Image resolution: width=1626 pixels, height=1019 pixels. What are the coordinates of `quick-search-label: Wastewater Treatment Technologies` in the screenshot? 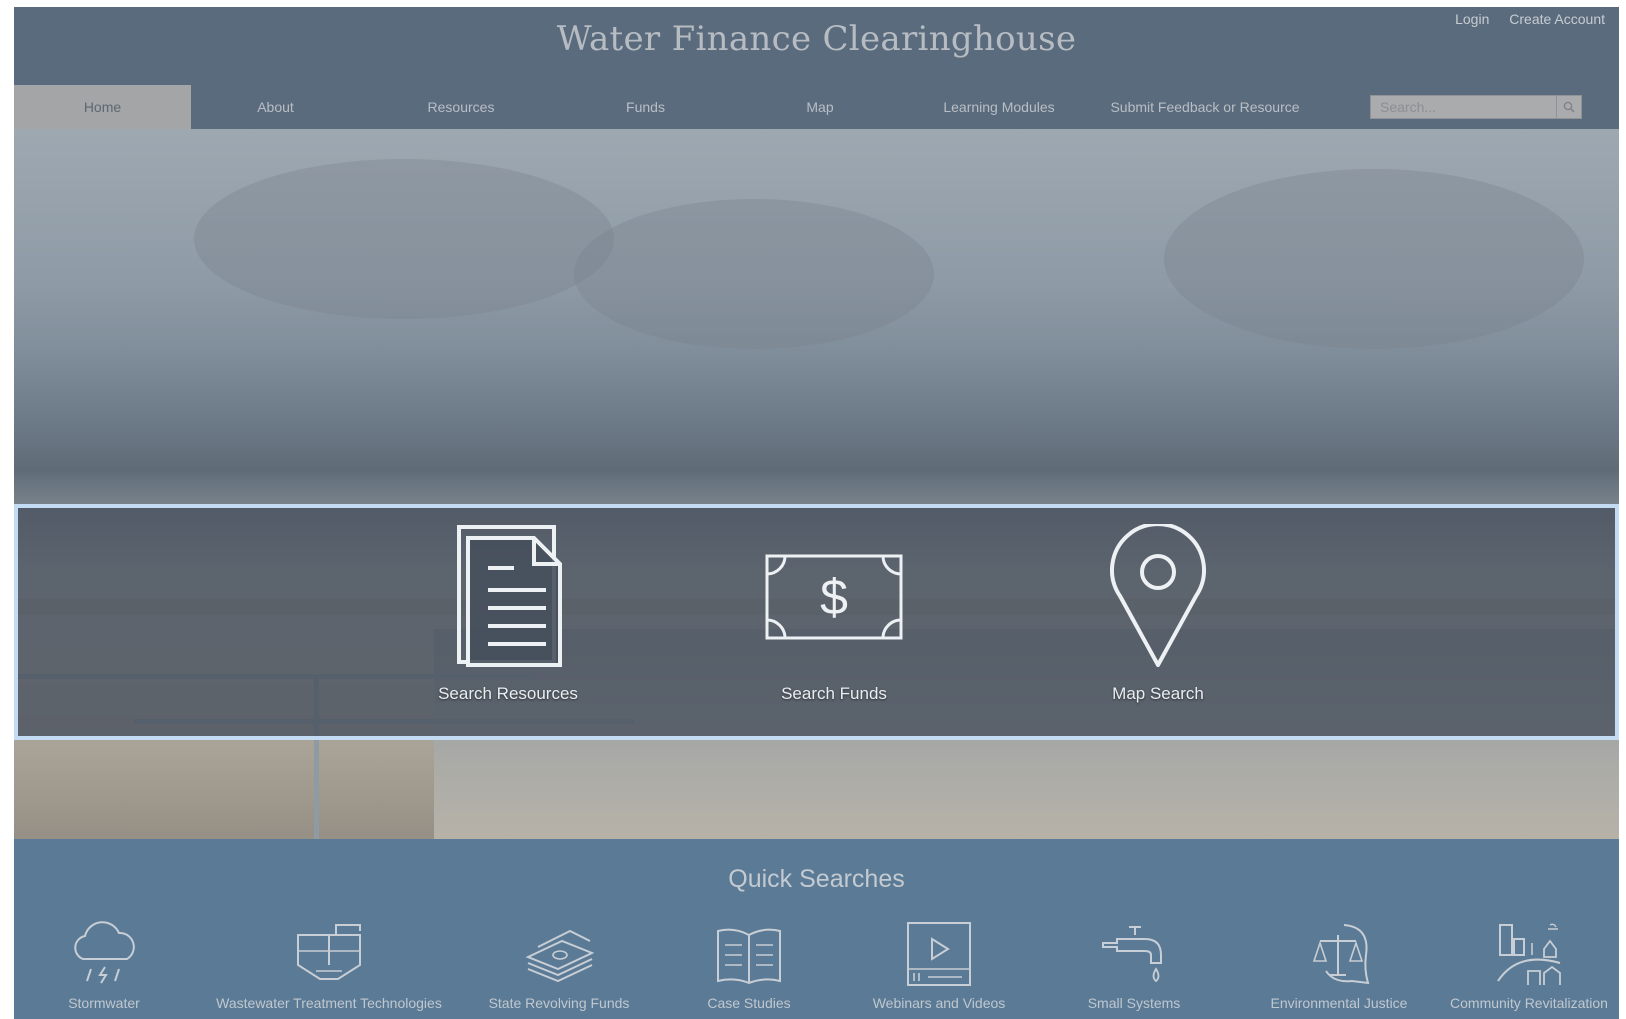 It's located at (329, 1003).